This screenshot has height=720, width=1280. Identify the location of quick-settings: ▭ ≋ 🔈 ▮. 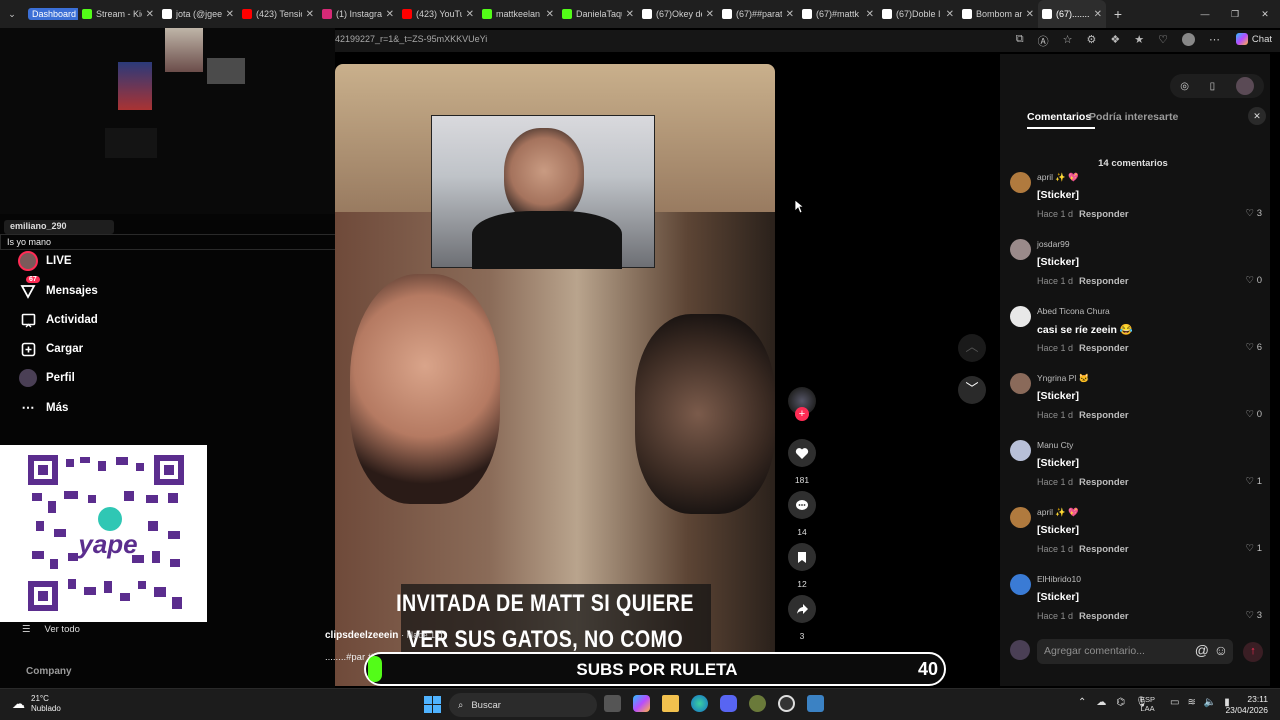
(1200, 702).